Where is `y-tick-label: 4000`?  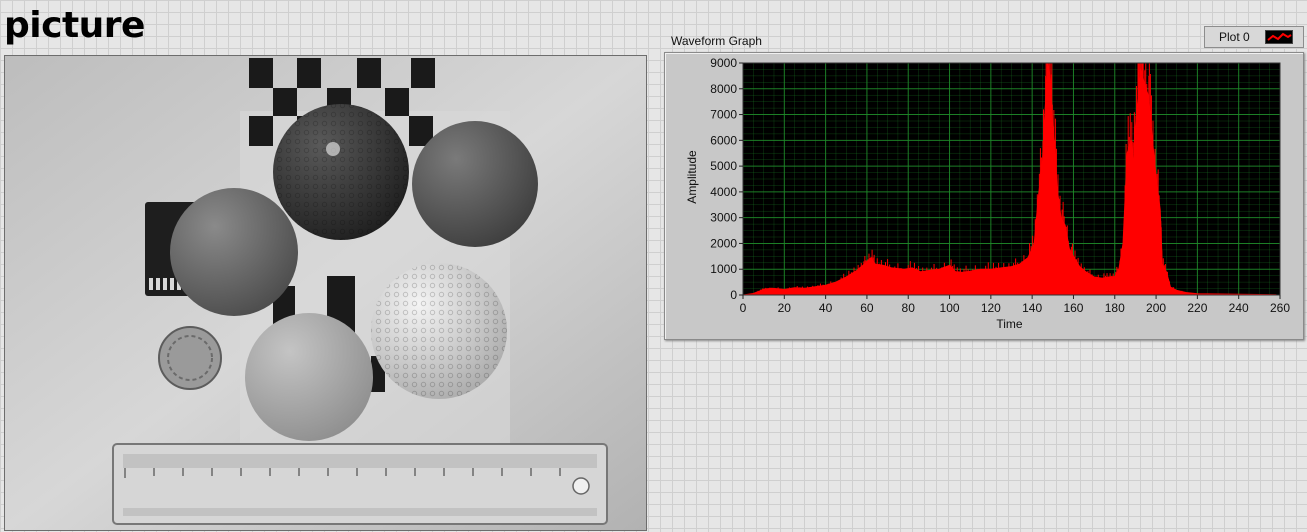 y-tick-label: 4000 is located at coordinates (723, 192).